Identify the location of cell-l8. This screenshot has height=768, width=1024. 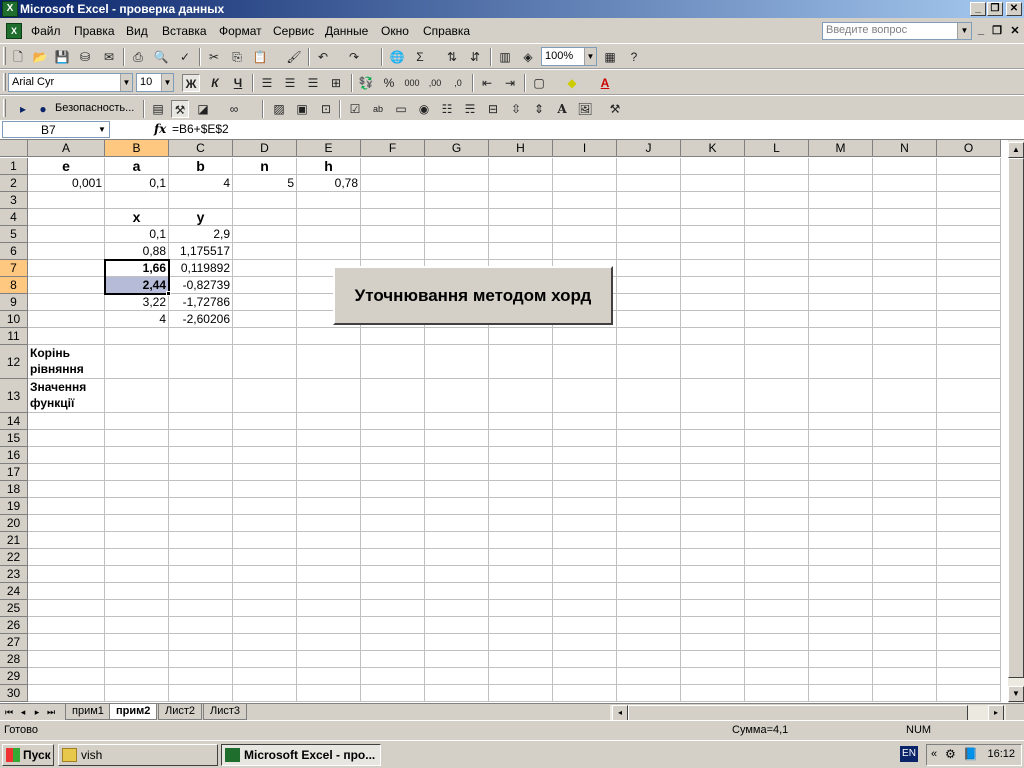
(777, 285).